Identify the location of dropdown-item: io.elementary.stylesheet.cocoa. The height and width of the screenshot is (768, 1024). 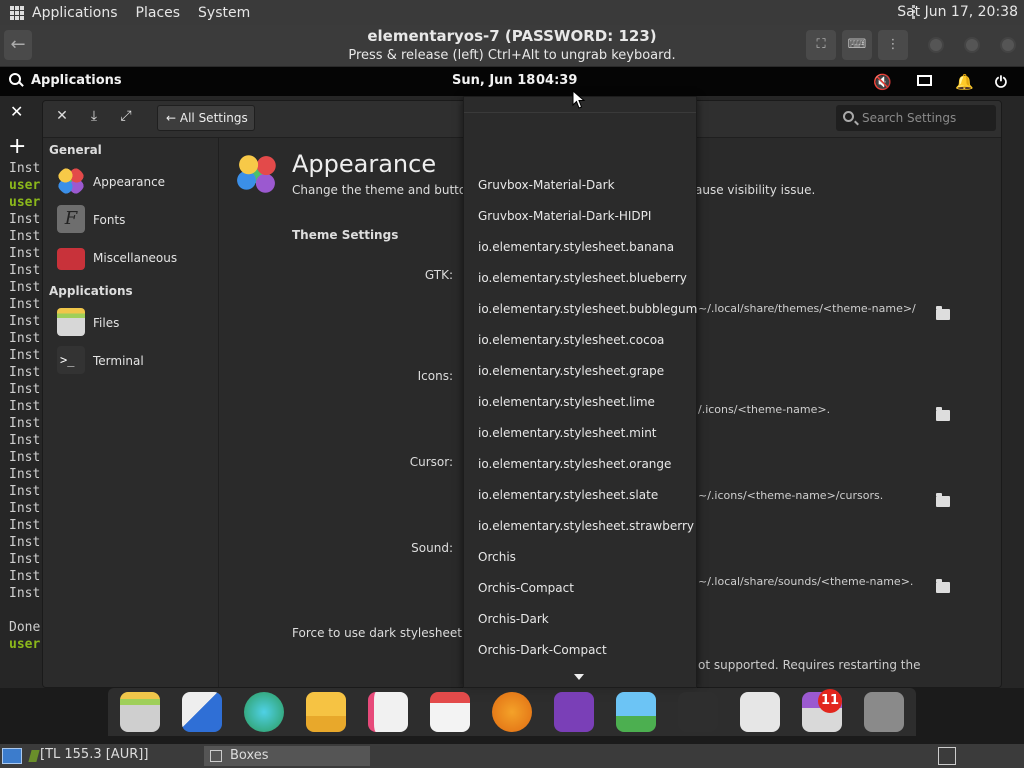
(583, 340).